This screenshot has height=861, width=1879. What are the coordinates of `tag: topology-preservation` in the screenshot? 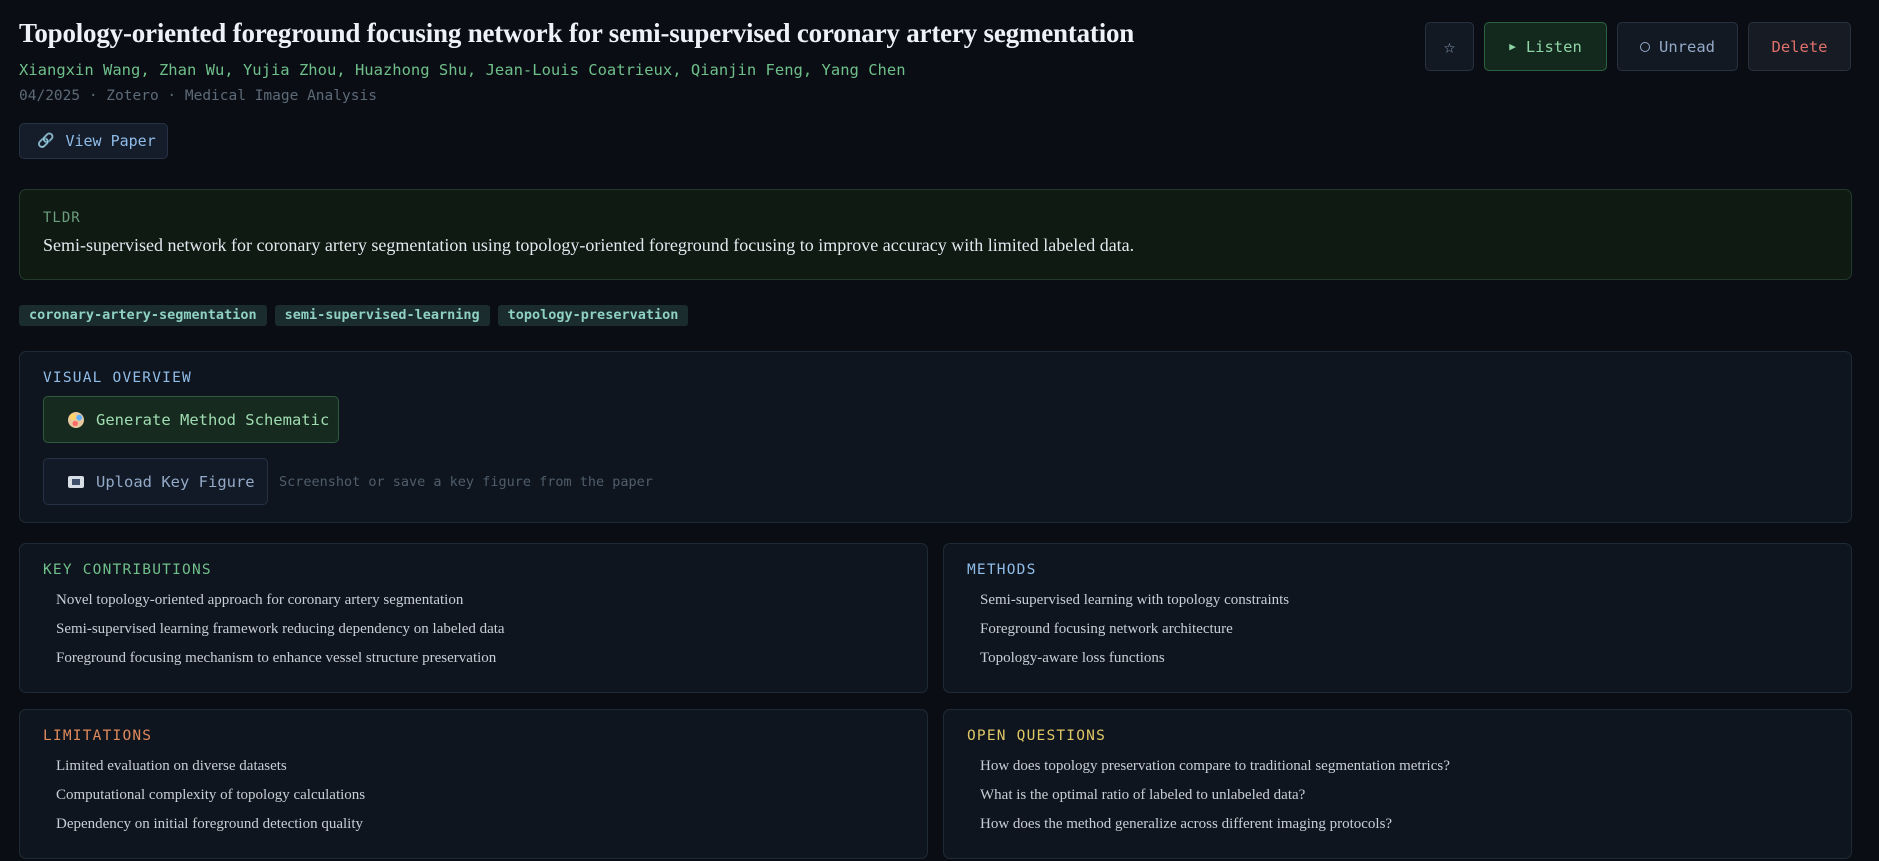 It's located at (593, 315).